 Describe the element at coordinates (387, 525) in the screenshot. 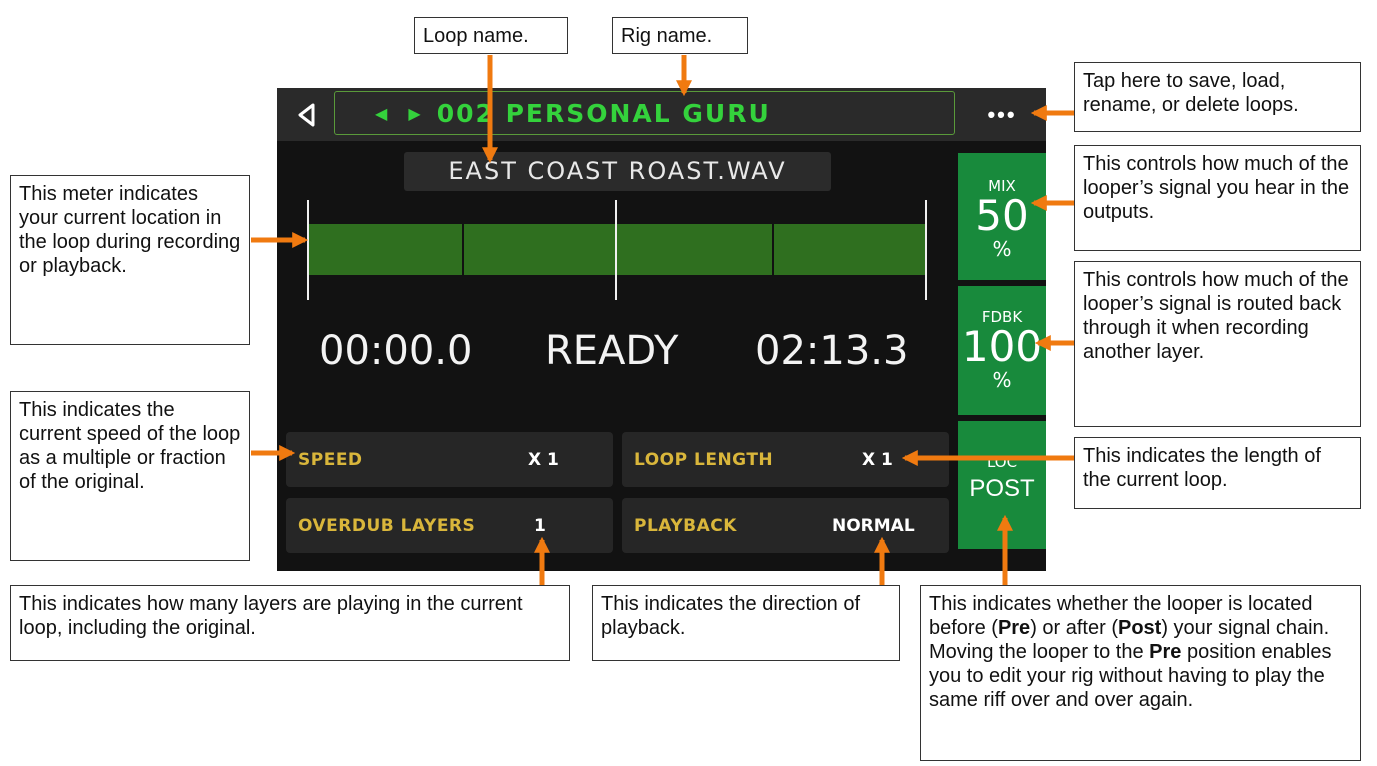

I see `overdub-layers-label: OVERDUB LAYERS` at that location.